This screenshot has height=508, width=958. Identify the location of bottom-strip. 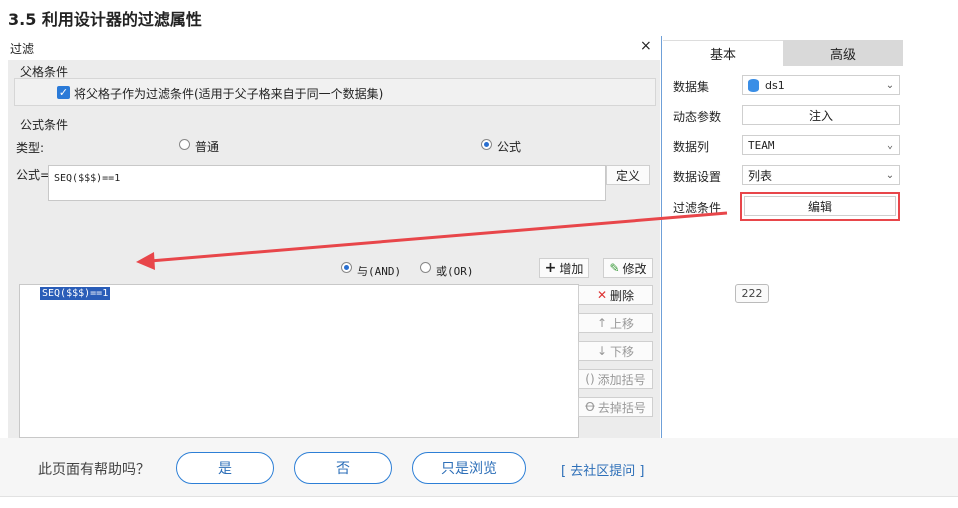
(479, 502).